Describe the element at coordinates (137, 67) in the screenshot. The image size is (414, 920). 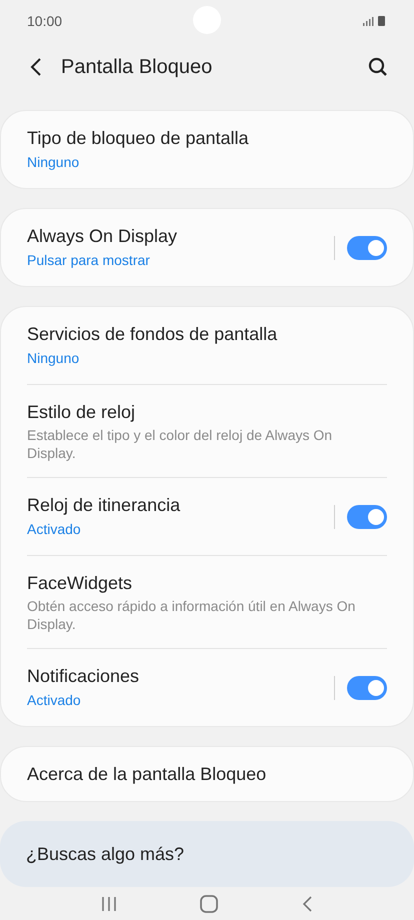
I see `page-title: Pantalla Bloqueo` at that location.